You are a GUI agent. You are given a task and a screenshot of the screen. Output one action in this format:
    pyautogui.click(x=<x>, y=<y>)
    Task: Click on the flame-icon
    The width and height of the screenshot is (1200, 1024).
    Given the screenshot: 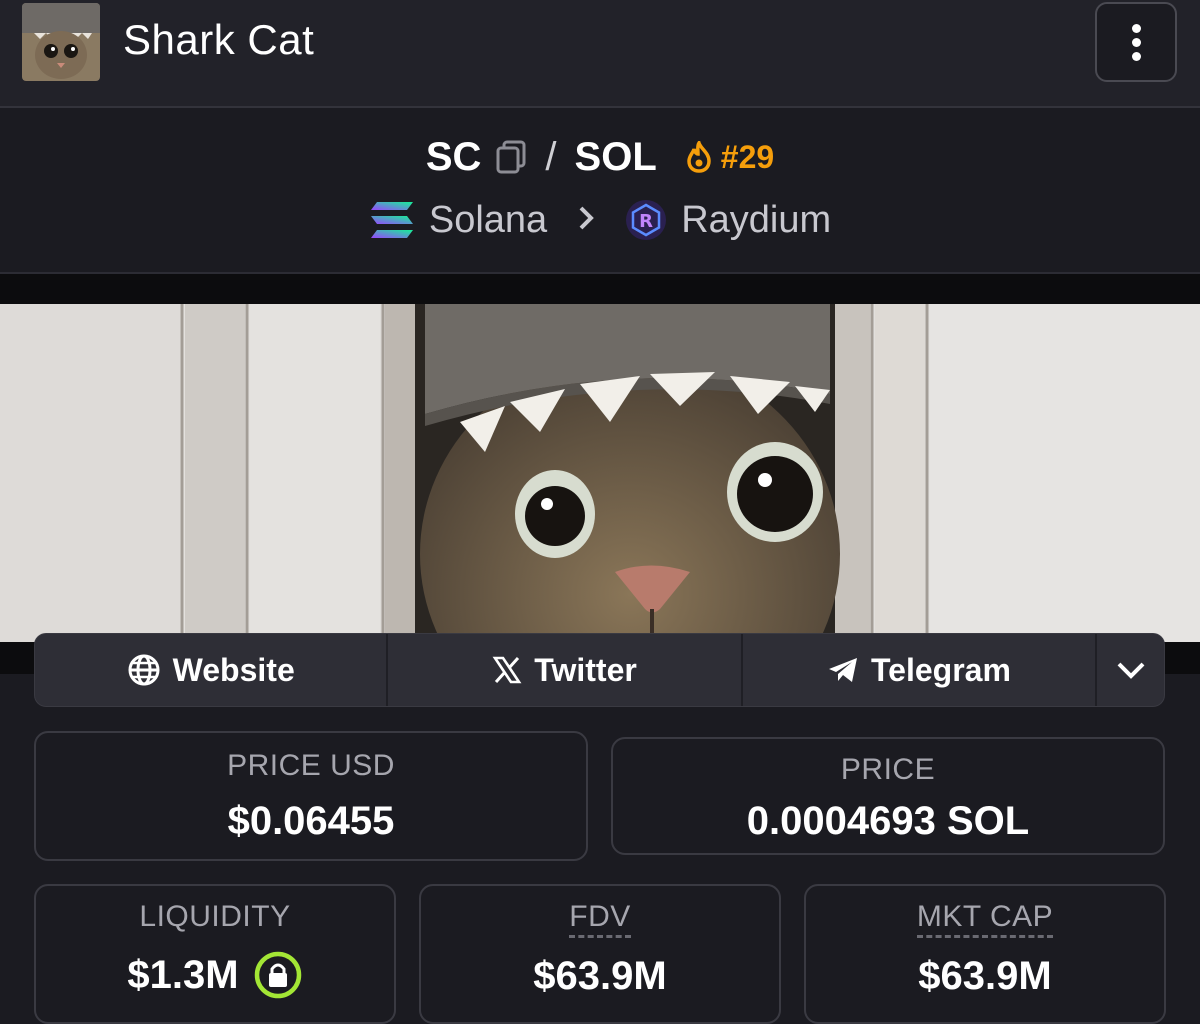 What is the action you would take?
    pyautogui.click(x=699, y=157)
    